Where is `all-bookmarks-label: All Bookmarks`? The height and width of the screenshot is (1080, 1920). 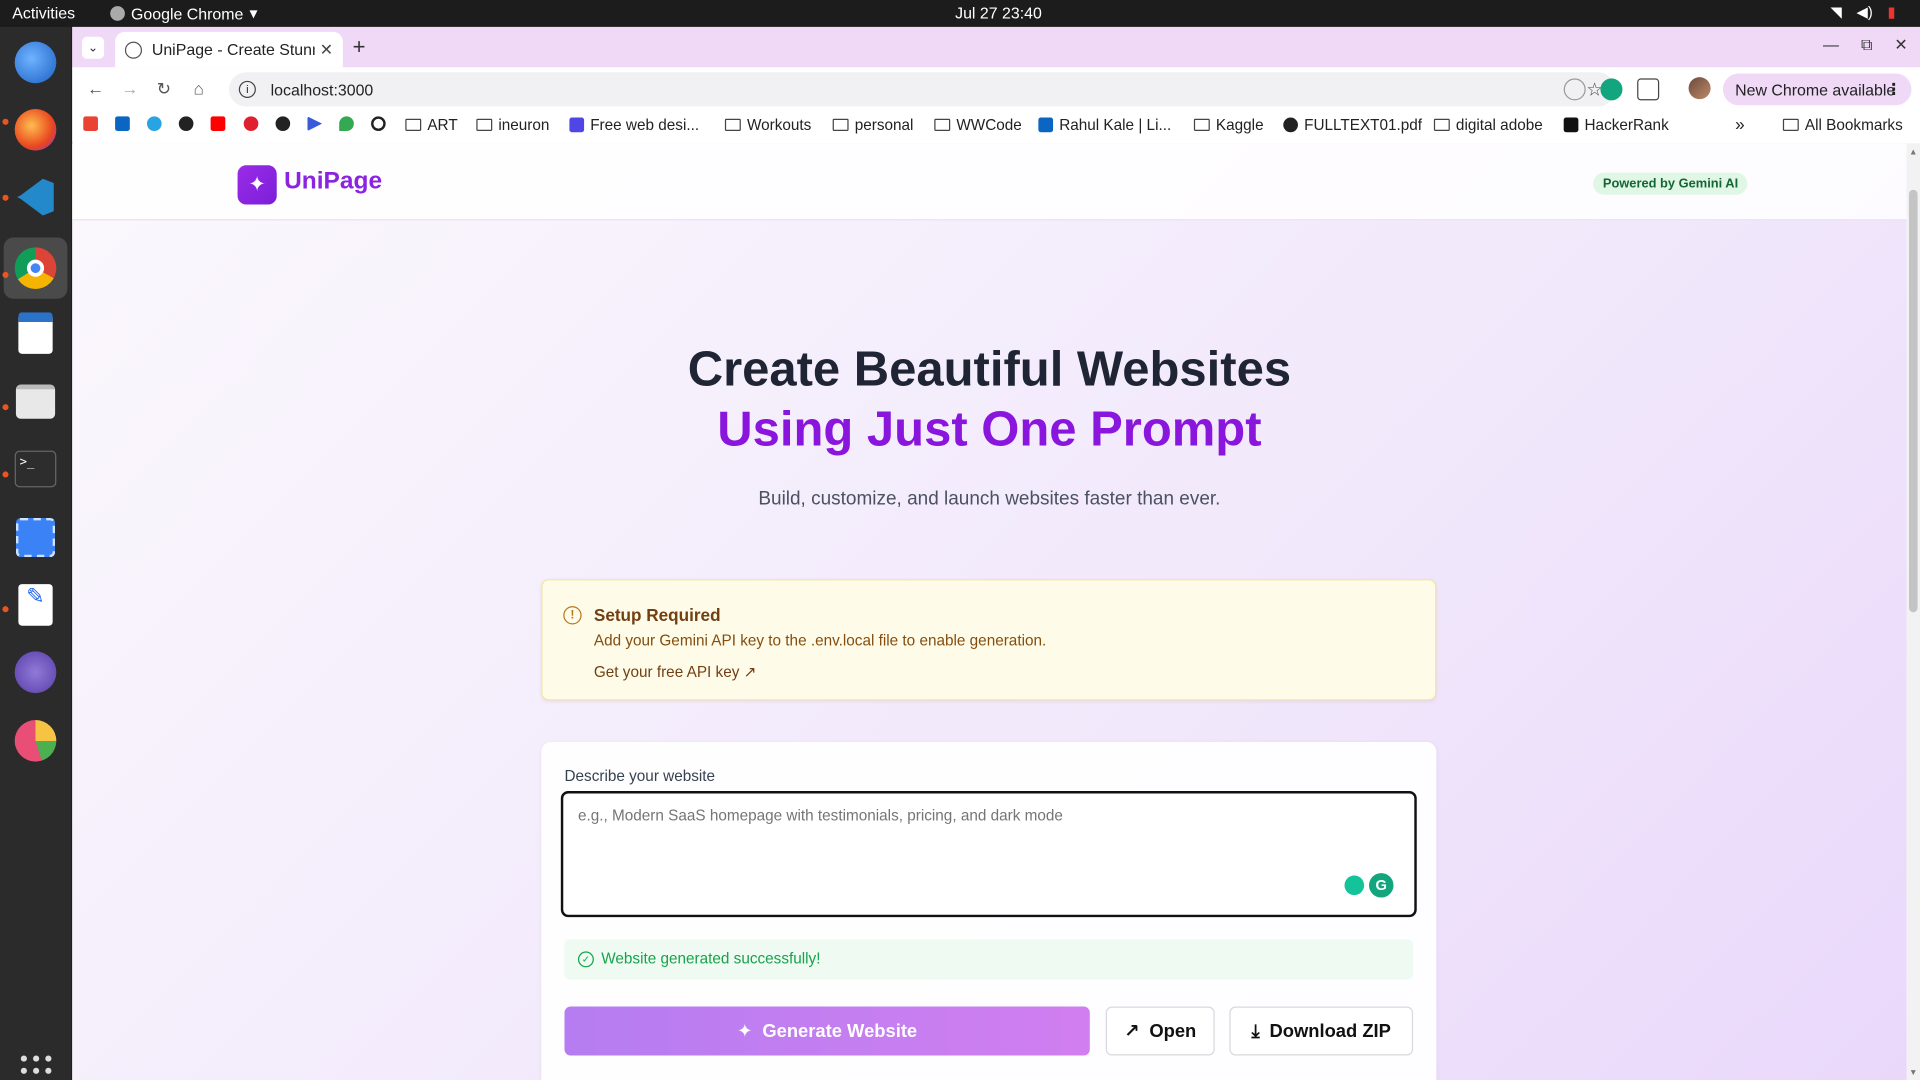
all-bookmarks-label: All Bookmarks is located at coordinates (1853, 125).